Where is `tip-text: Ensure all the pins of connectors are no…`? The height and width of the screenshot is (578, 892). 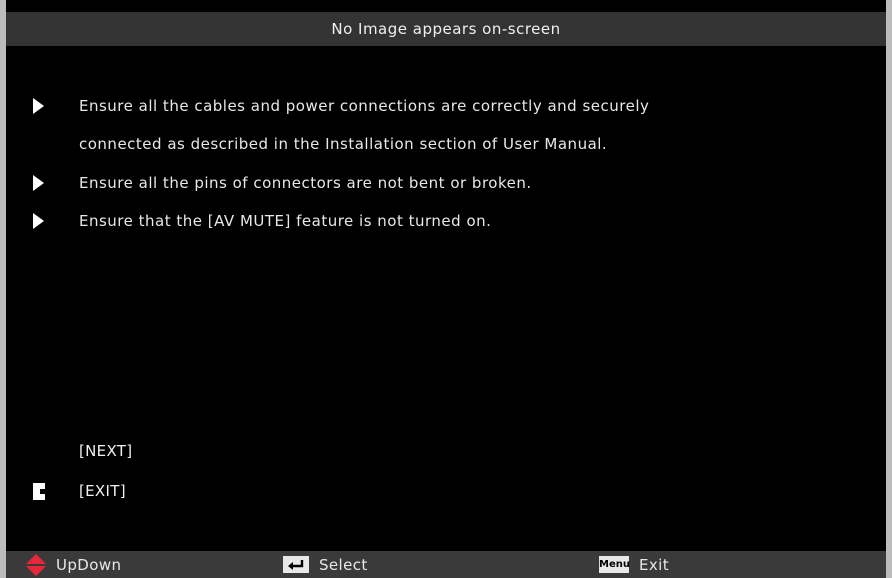 tip-text: Ensure all the pins of connectors are no… is located at coordinates (305, 183).